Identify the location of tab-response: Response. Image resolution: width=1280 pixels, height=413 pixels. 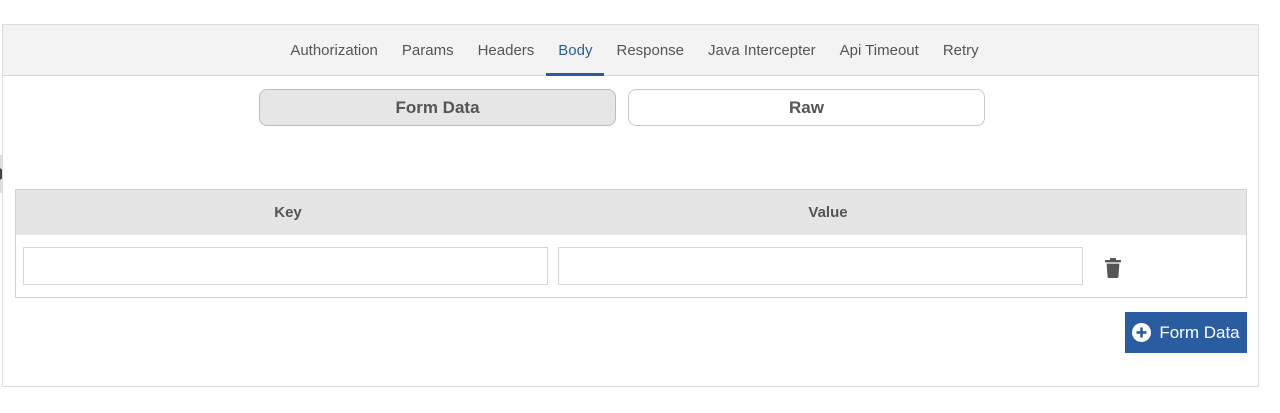
(650, 50).